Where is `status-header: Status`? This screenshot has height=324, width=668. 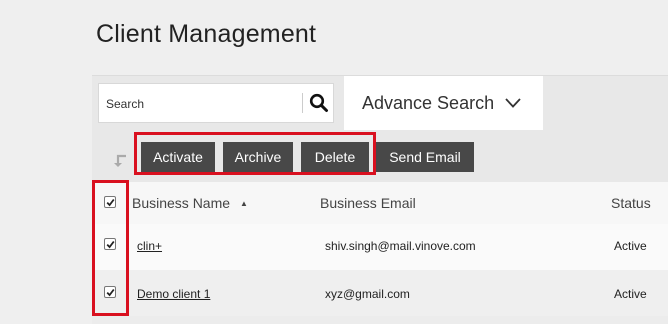 status-header: Status is located at coordinates (631, 203).